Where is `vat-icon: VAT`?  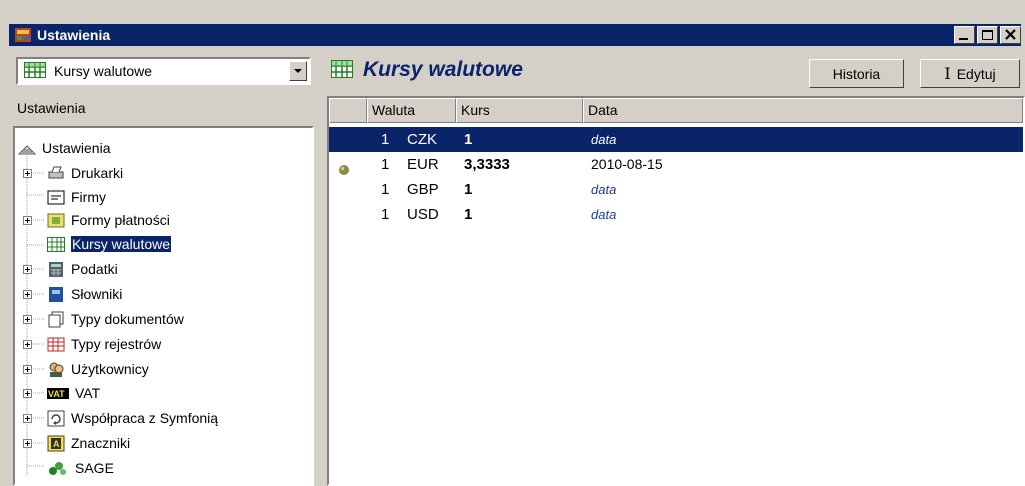
vat-icon: VAT is located at coordinates (58, 393).